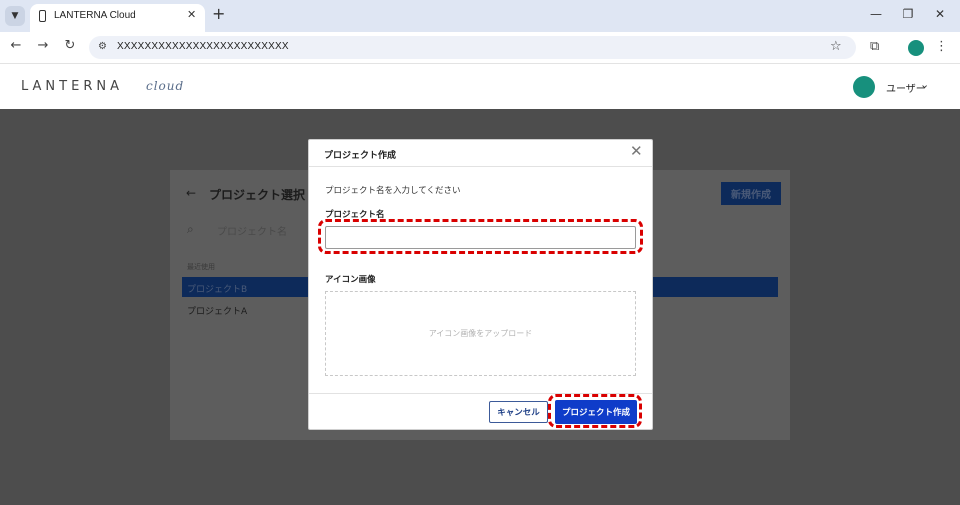 The width and height of the screenshot is (960, 505). What do you see at coordinates (350, 280) in the screenshot?
I see `icon-image-label: アイコン画像` at bounding box center [350, 280].